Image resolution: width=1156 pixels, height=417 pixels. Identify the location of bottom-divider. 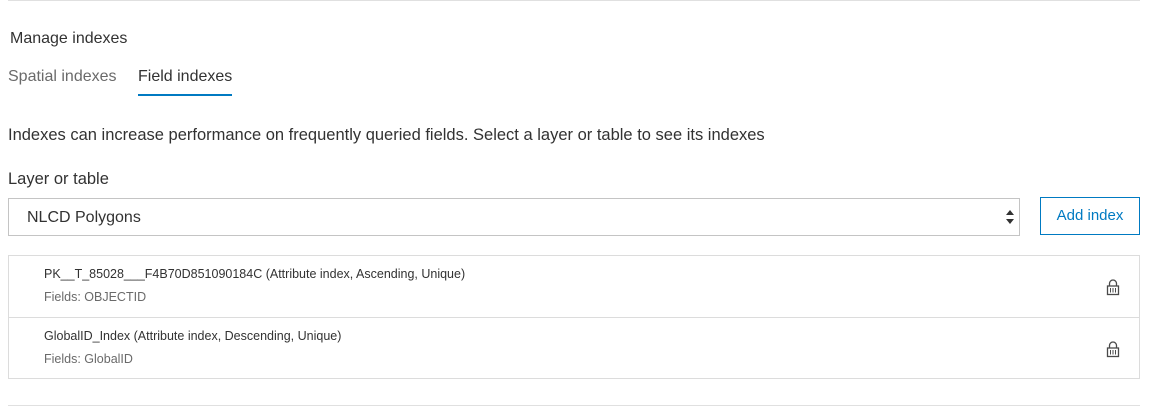
(574, 405).